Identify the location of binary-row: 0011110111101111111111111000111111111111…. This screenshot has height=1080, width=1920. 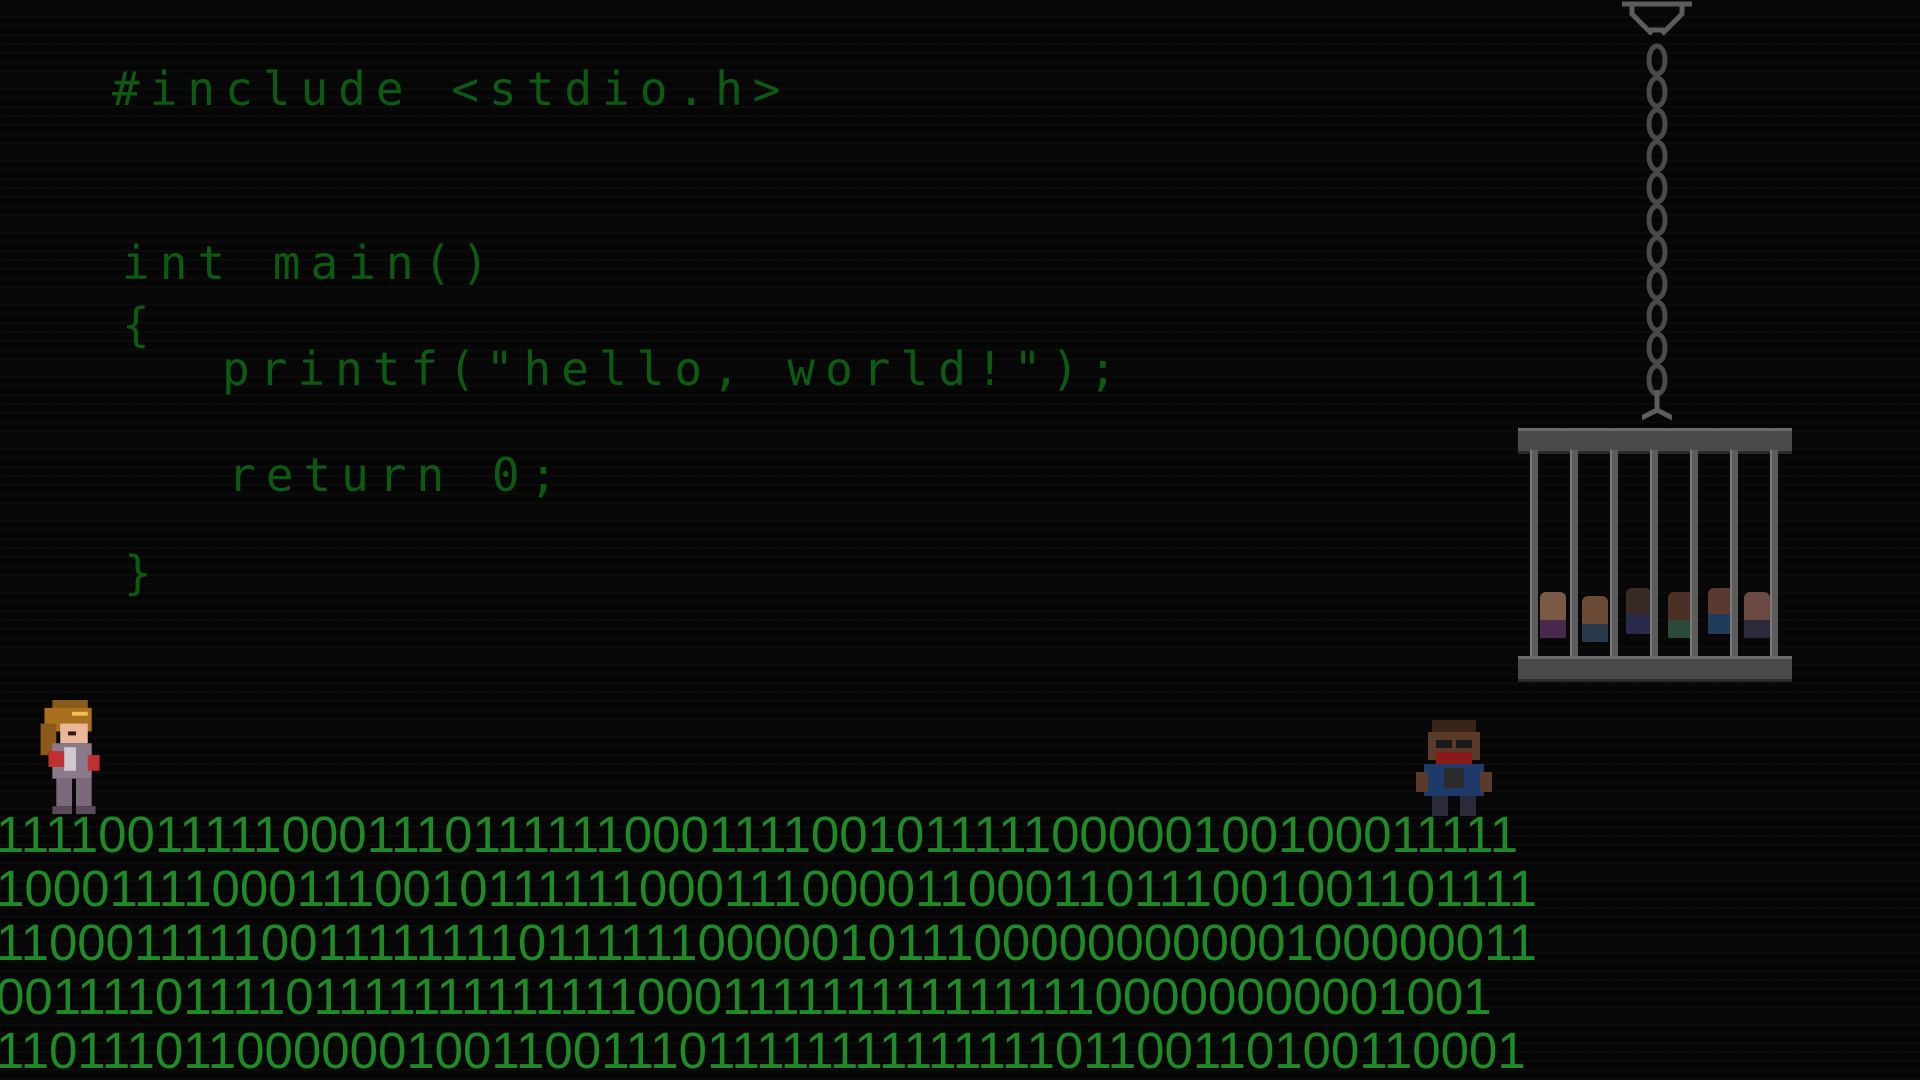
(746, 996).